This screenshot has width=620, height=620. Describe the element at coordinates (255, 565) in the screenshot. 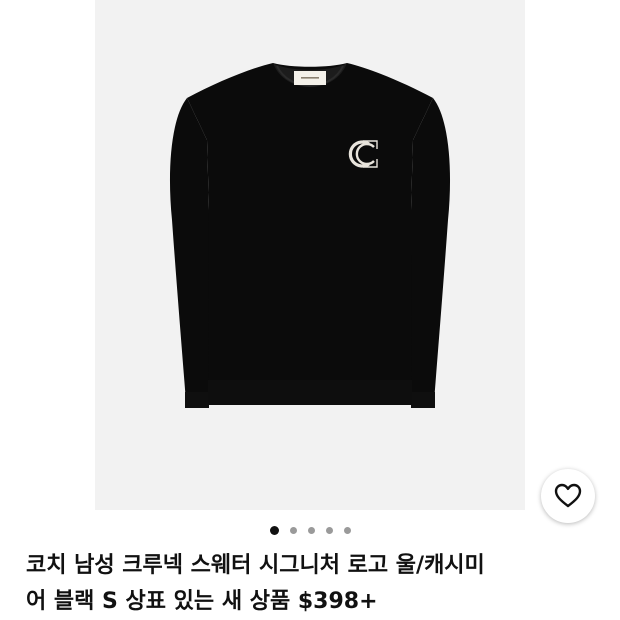

I see `product-title-line-1: 코치 남성 크루넥 스웨터 시그니처 로고 울/캐시미` at that location.